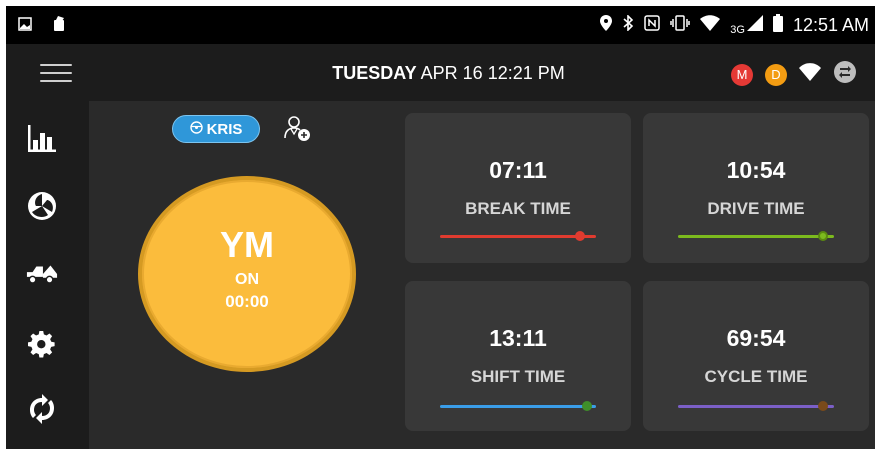  I want to click on duty-status-code: YM, so click(247, 244).